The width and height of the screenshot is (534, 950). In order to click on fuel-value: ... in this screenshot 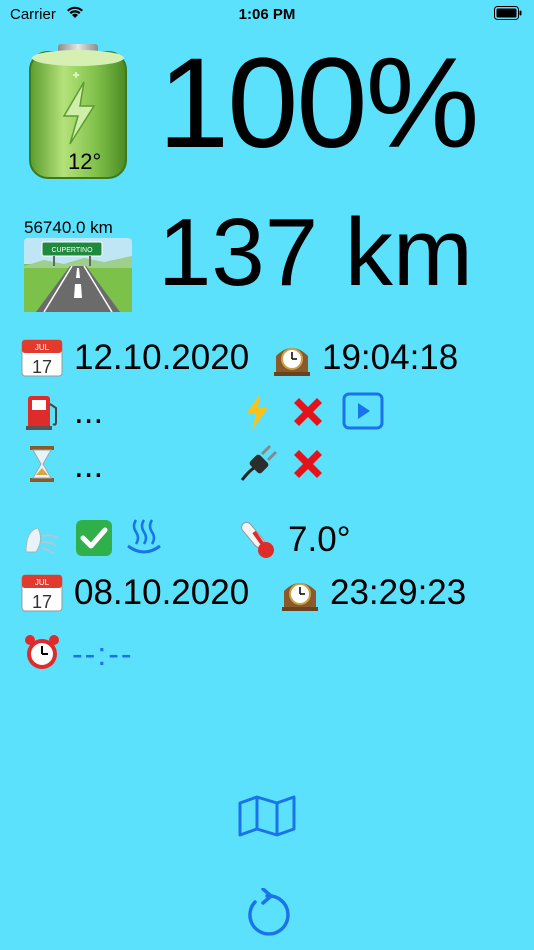, I will do `click(89, 411)`.